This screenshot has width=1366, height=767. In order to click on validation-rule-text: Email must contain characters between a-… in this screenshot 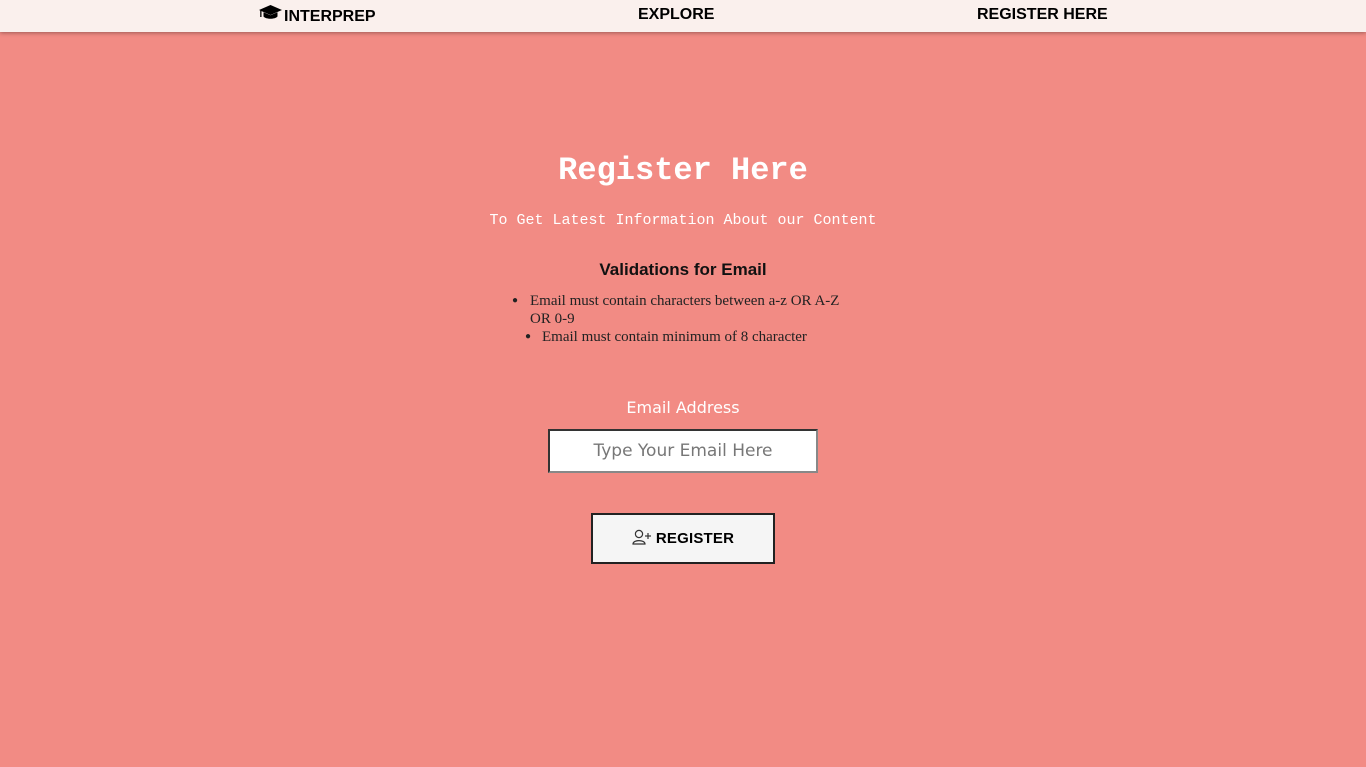, I will do `click(685, 310)`.